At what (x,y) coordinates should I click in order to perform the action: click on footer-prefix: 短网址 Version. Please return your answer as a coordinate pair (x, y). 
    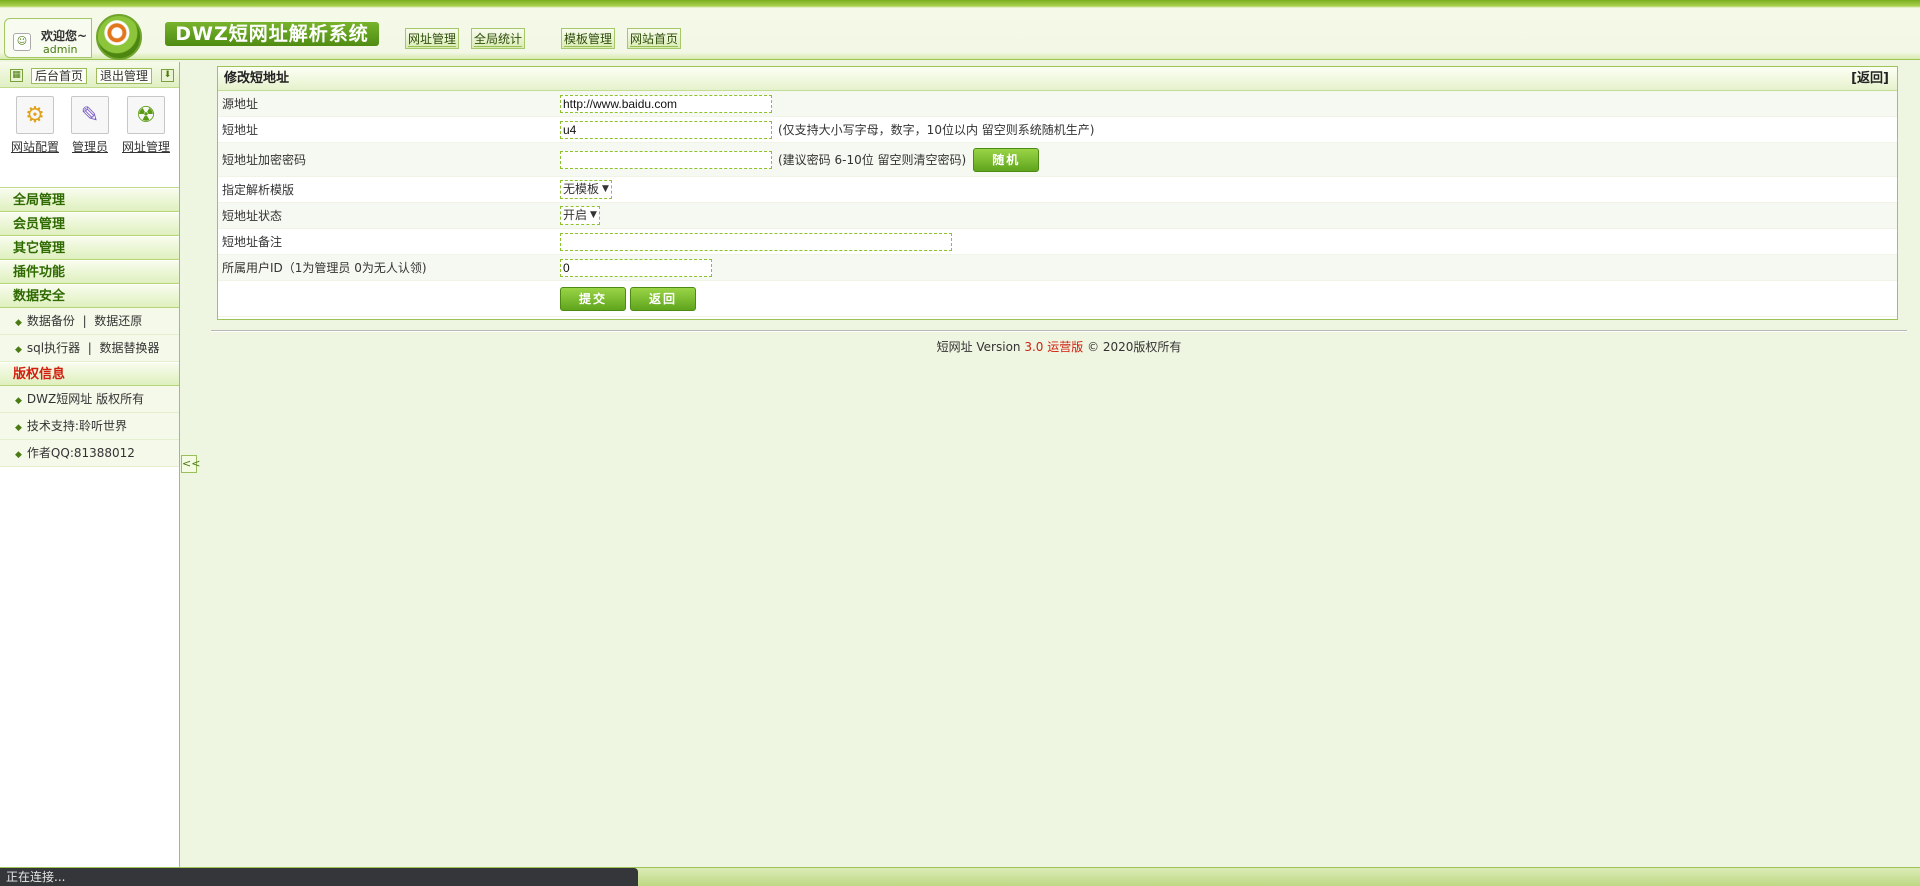
    Looking at the image, I should click on (980, 347).